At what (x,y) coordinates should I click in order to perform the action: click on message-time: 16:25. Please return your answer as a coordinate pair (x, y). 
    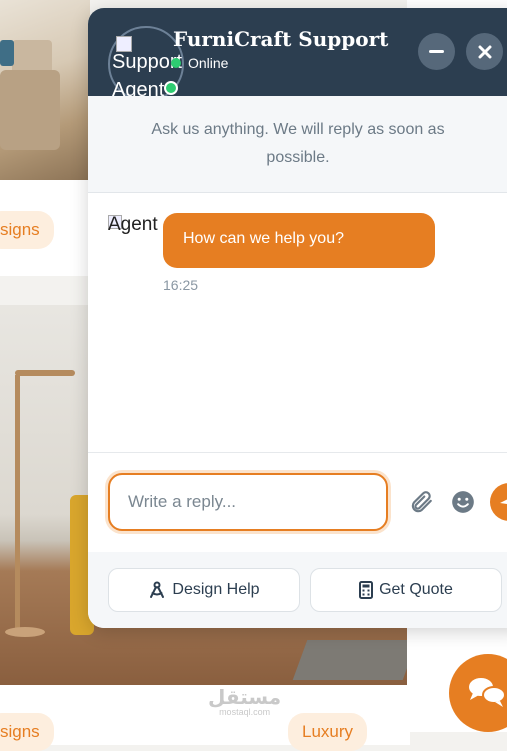
    Looking at the image, I should click on (181, 285).